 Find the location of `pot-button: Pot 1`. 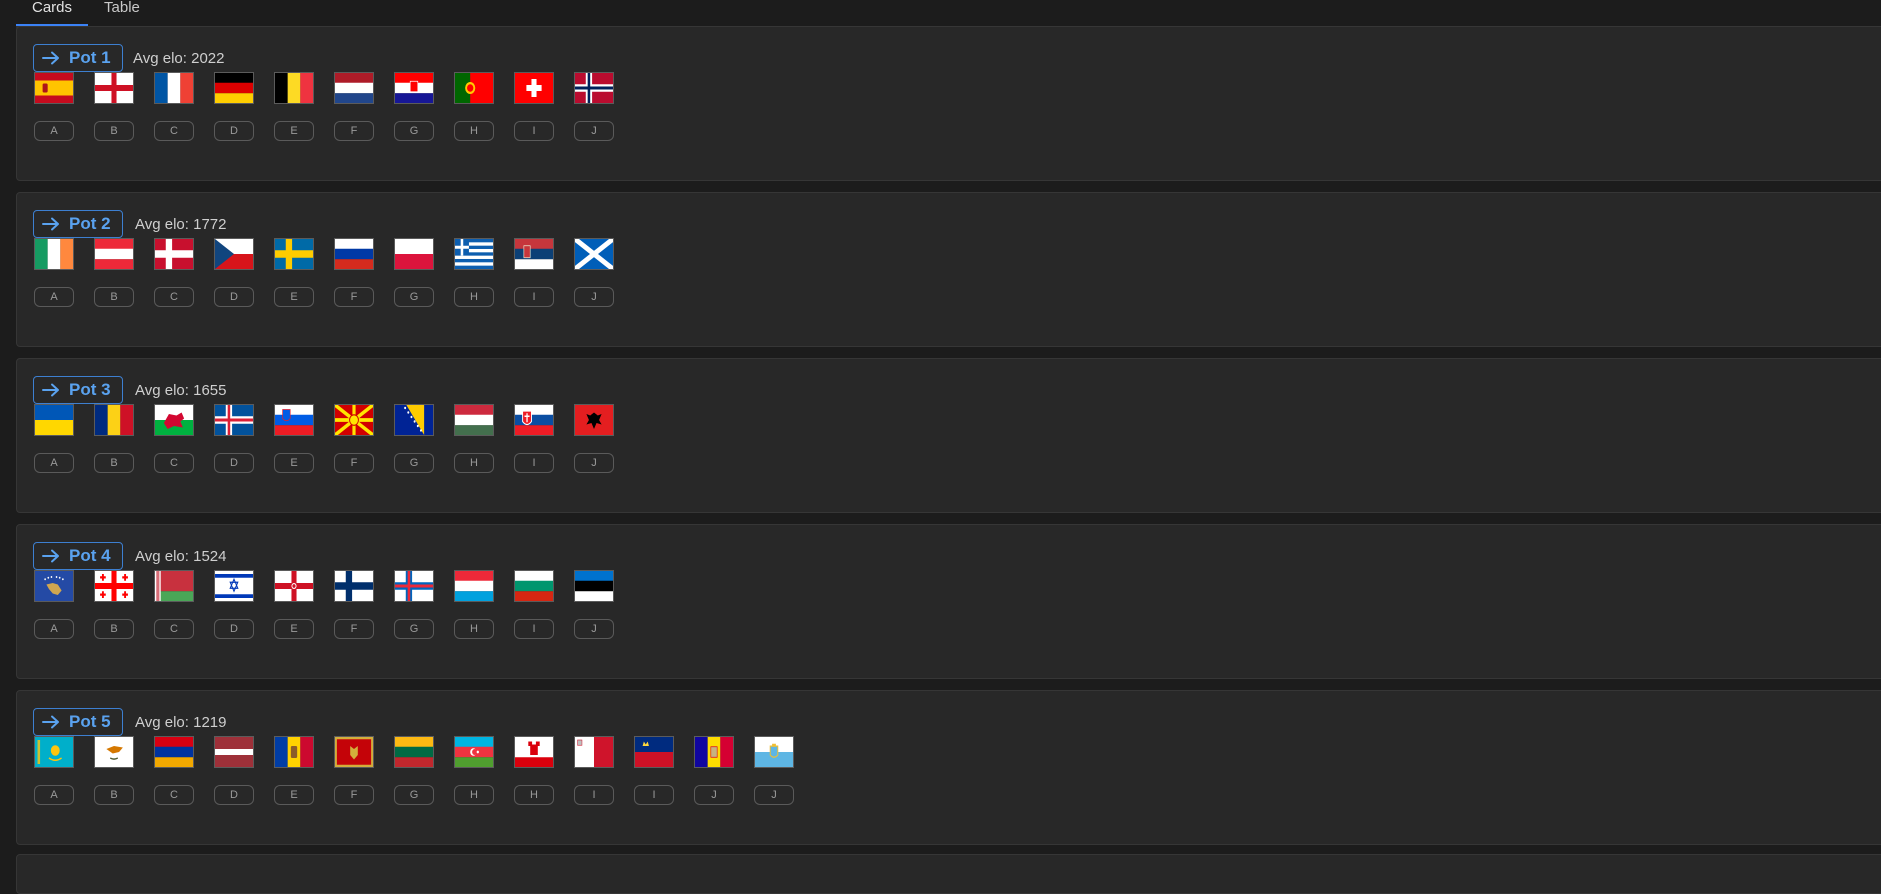

pot-button: Pot 1 is located at coordinates (78, 58).